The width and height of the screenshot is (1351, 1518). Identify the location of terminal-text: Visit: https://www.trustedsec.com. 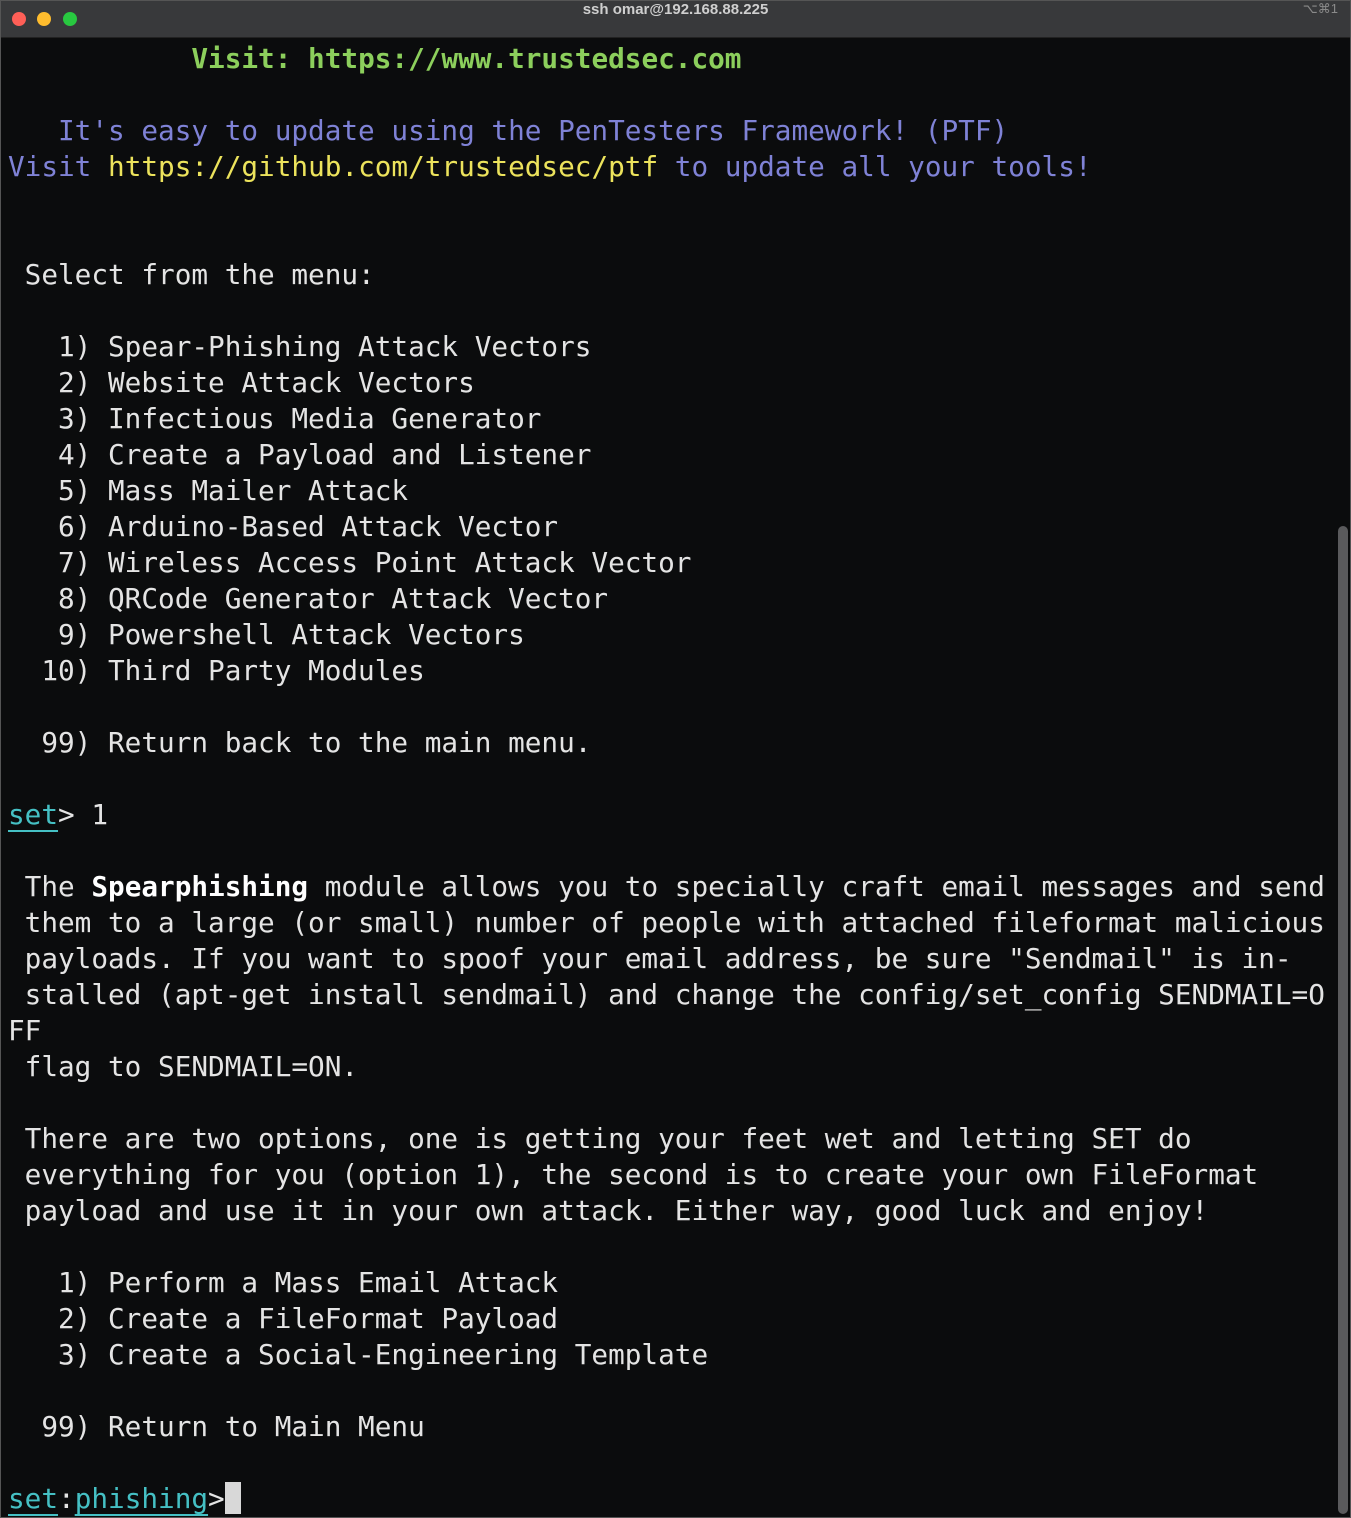
(466, 58).